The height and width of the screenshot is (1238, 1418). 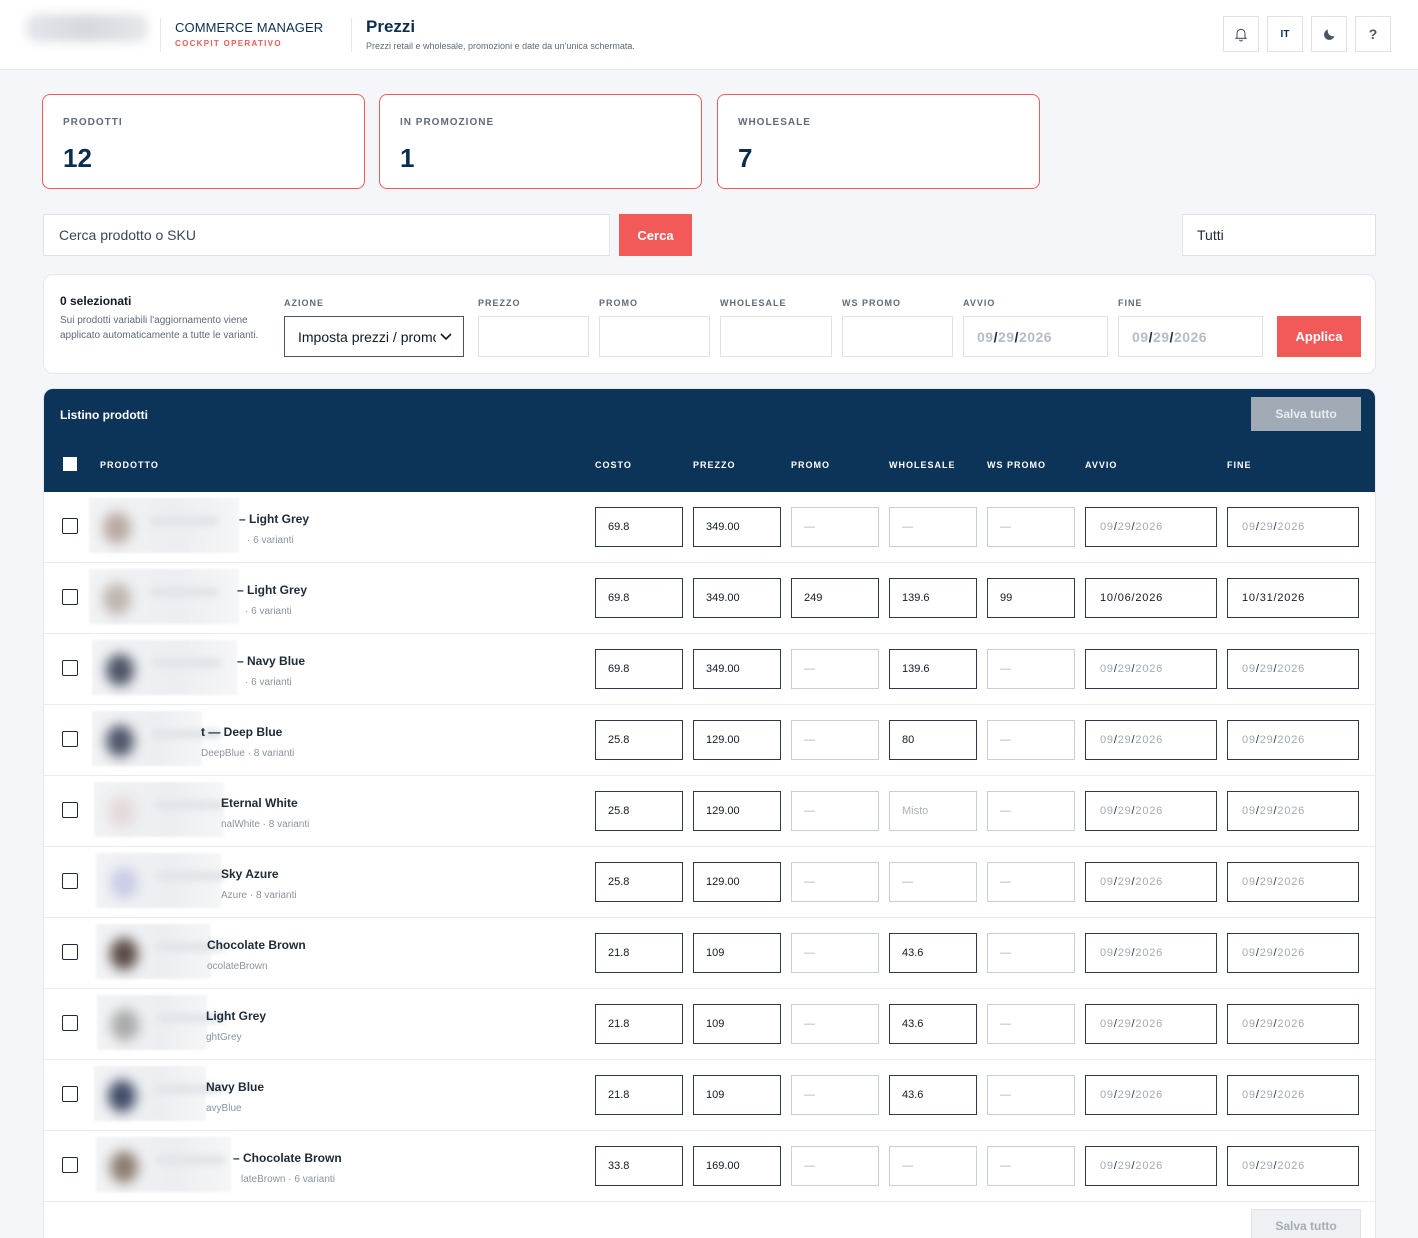 What do you see at coordinates (250, 874) in the screenshot?
I see `product-name: Sky Azure` at bounding box center [250, 874].